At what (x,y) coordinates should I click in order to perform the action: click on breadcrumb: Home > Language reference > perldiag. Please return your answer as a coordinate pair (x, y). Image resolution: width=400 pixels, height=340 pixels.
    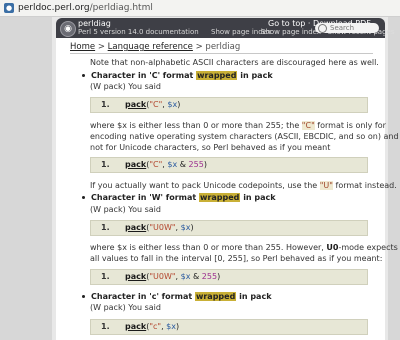
    Looking at the image, I should click on (155, 47).